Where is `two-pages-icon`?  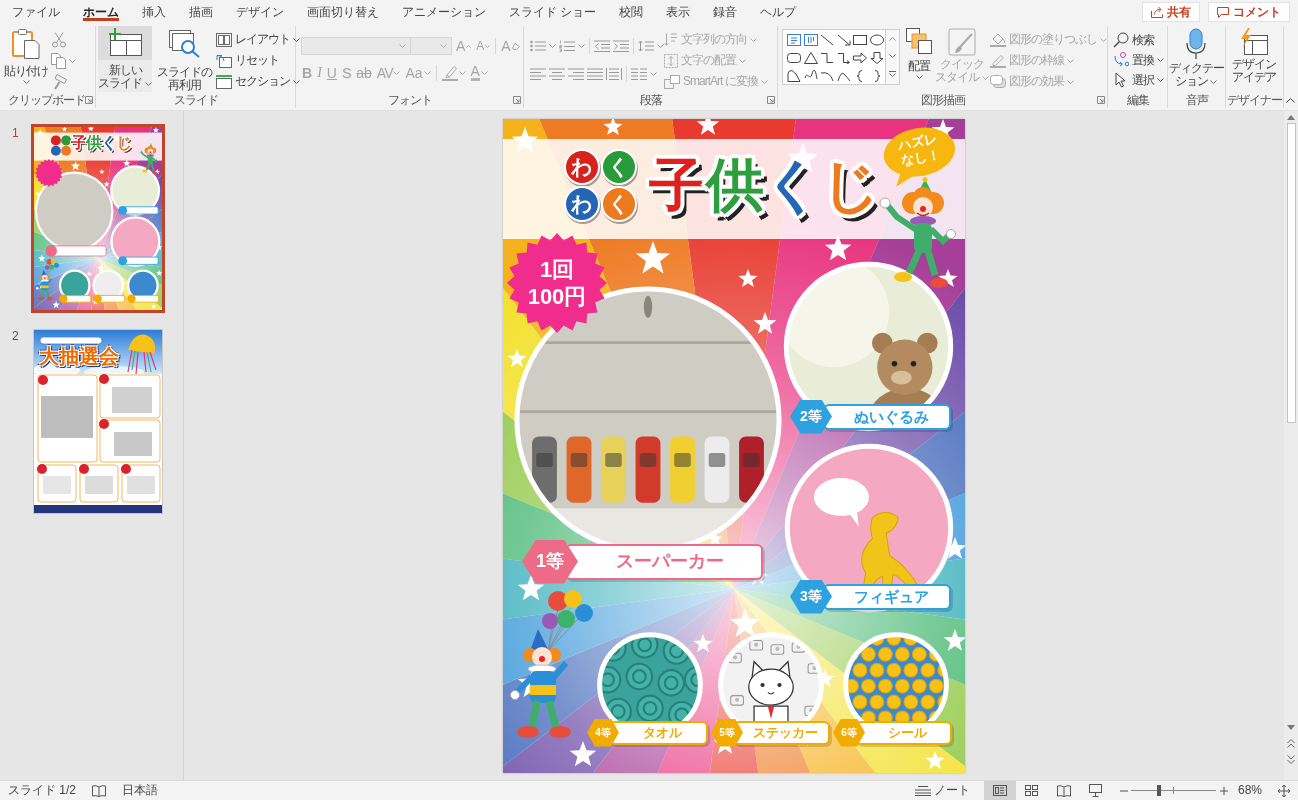 two-pages-icon is located at coordinates (58, 61).